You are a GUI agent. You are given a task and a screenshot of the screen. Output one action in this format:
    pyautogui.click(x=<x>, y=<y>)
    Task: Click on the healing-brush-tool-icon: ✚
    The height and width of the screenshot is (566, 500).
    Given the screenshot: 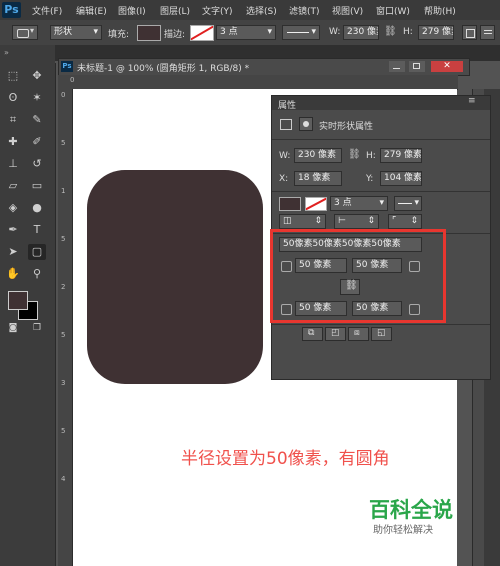 What is the action you would take?
    pyautogui.click(x=13, y=142)
    